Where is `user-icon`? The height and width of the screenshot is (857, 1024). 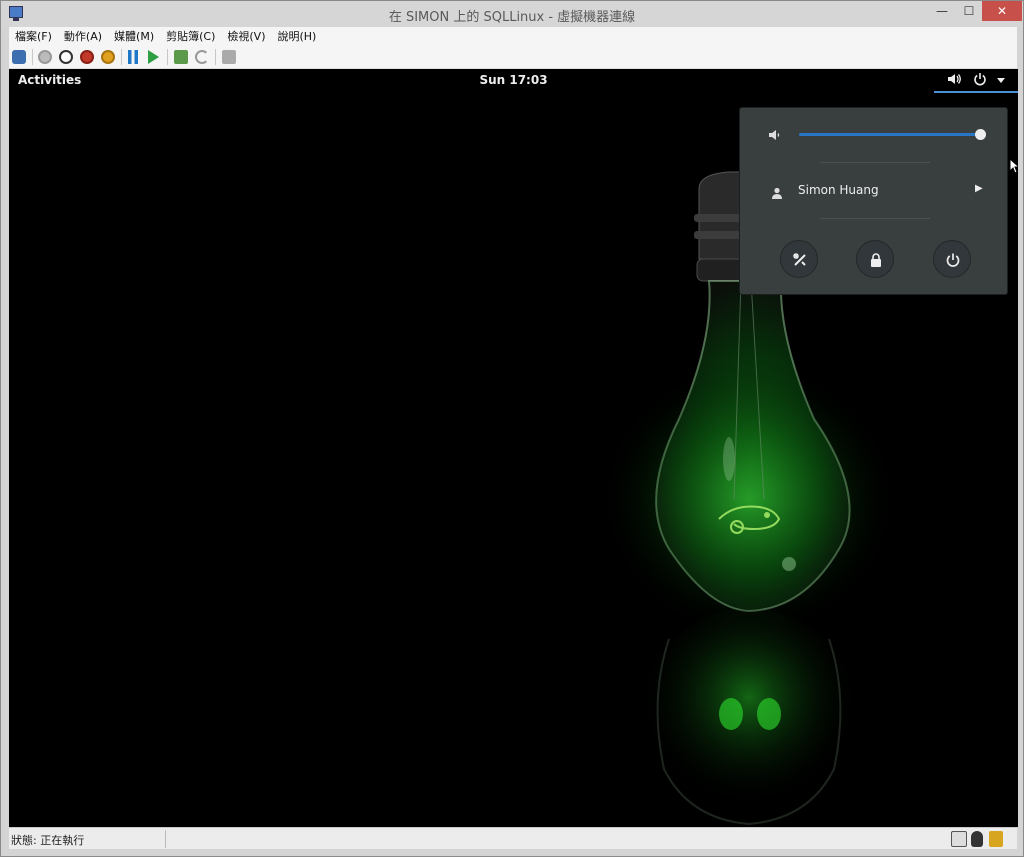 user-icon is located at coordinates (777, 193).